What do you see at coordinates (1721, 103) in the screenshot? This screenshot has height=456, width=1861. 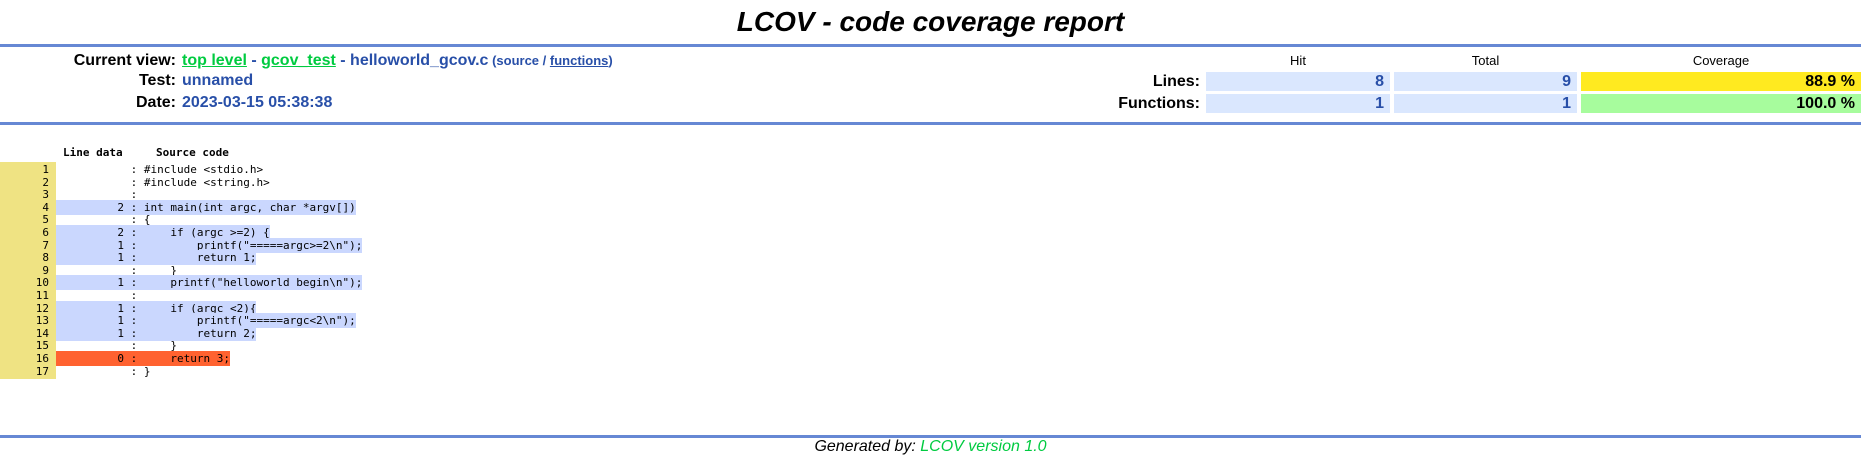 I see `functions-coverage: 100.0 %` at bounding box center [1721, 103].